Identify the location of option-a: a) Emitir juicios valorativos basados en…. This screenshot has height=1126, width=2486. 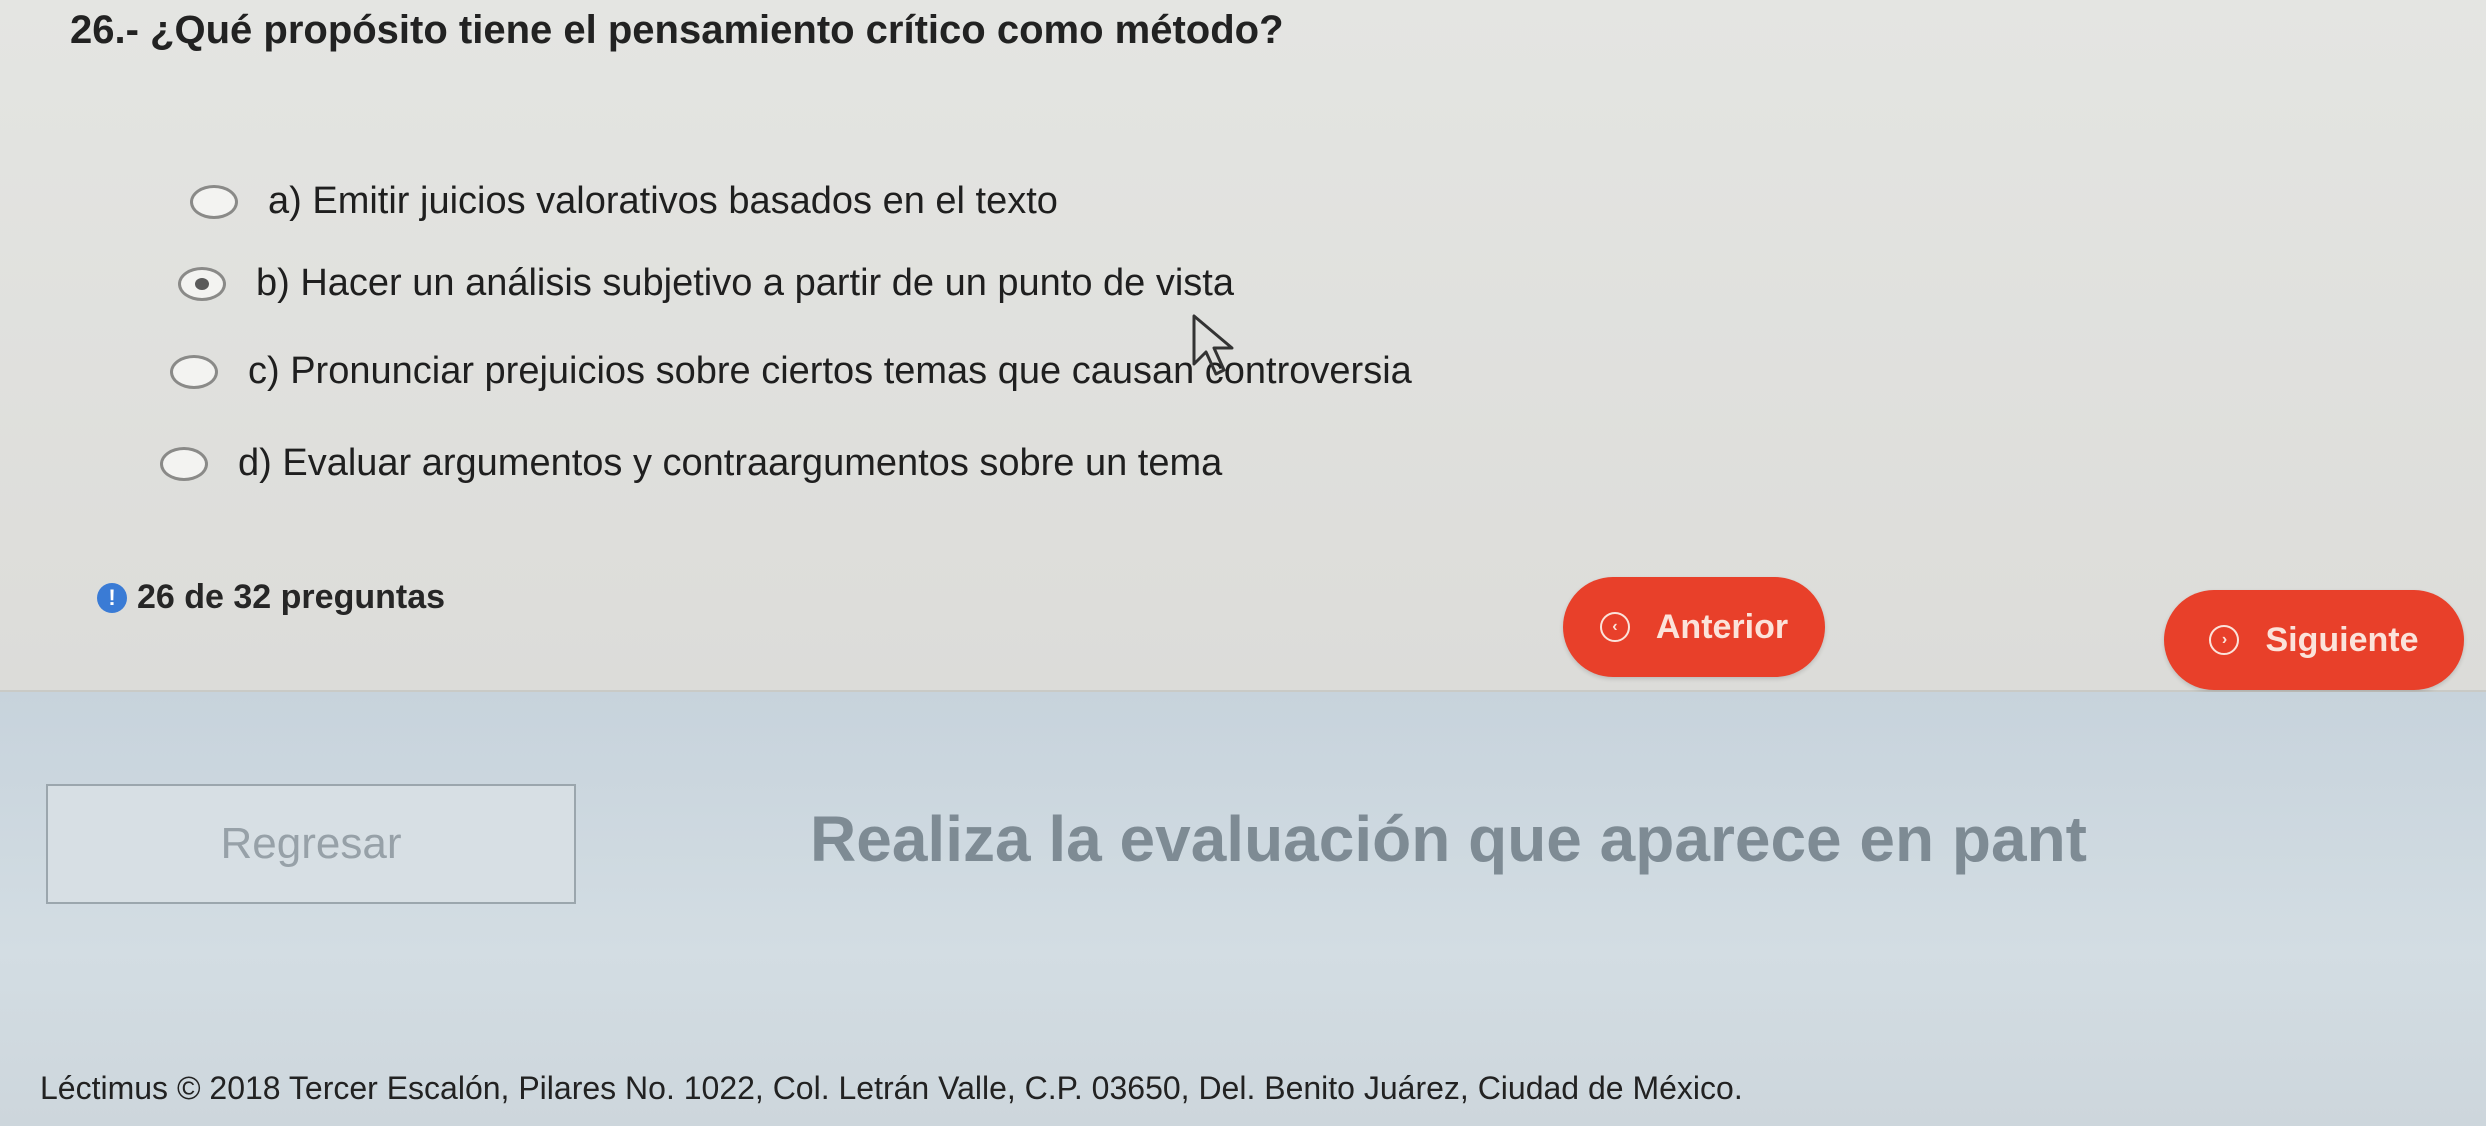
(624, 201).